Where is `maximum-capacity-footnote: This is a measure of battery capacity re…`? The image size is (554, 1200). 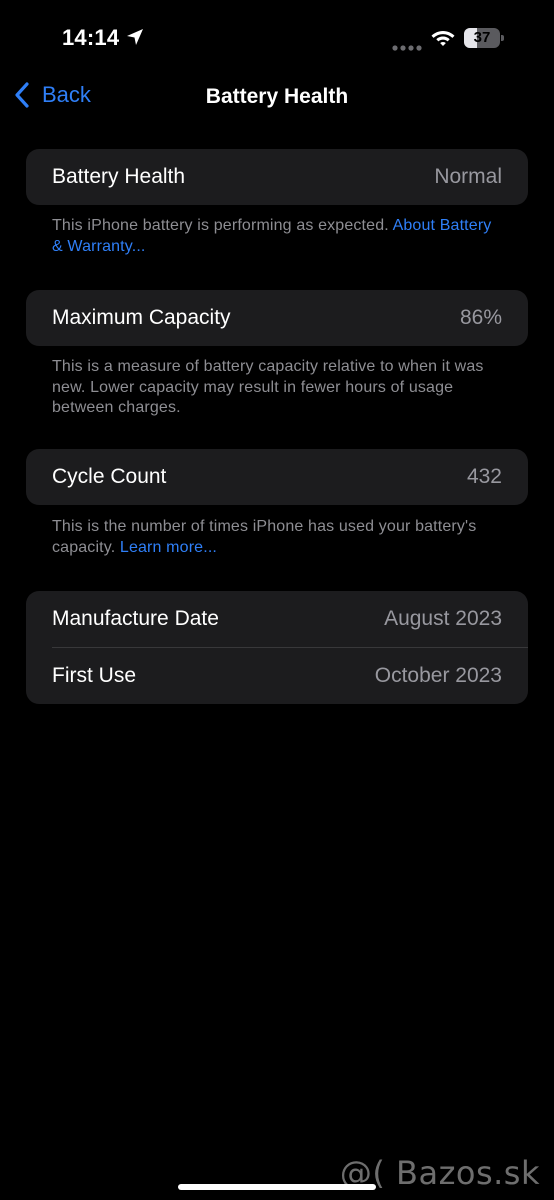
maximum-capacity-footnote: This is a measure of battery capacity re… is located at coordinates (272, 388).